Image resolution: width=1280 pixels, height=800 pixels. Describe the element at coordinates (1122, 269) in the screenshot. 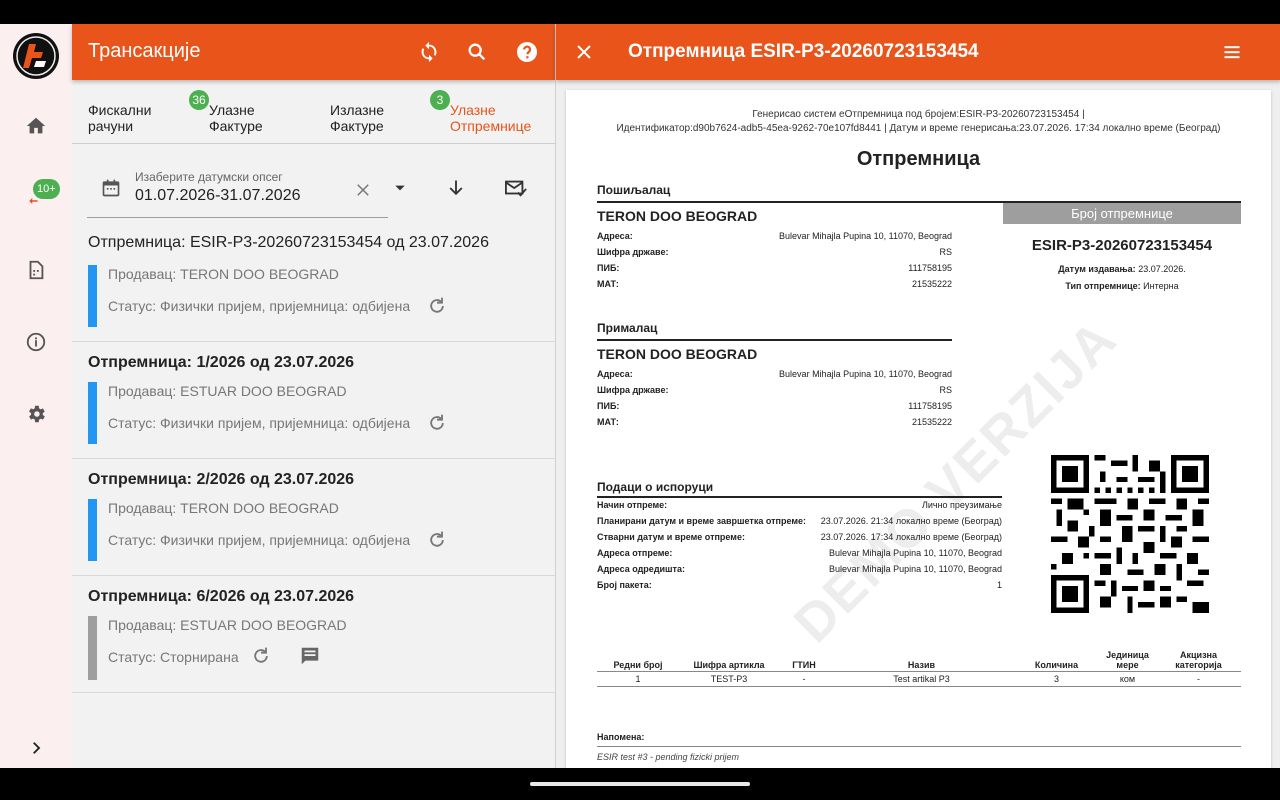

I see `issue-date: Датум издавања: 23.07.2026.` at that location.